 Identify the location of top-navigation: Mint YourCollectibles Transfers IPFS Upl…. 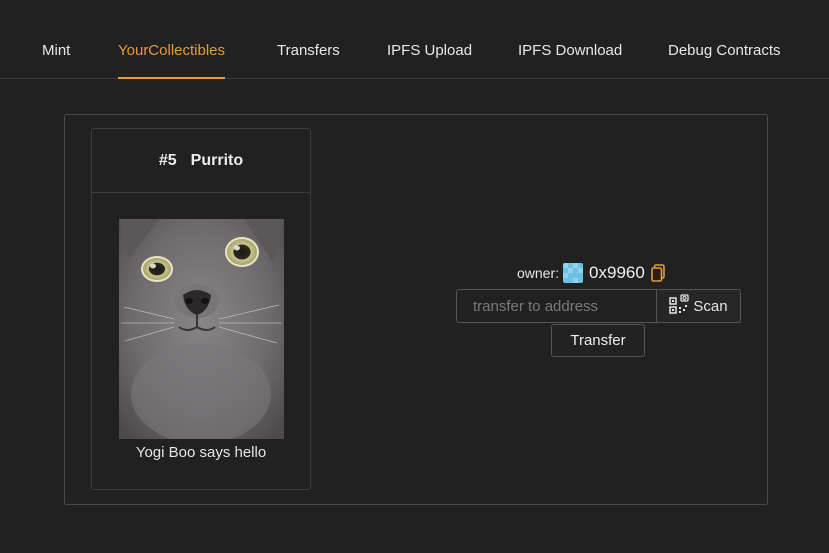
(414, 39).